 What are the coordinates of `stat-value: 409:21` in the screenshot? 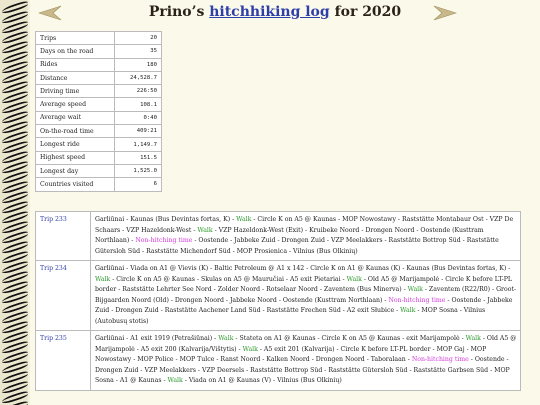 It's located at (138, 131).